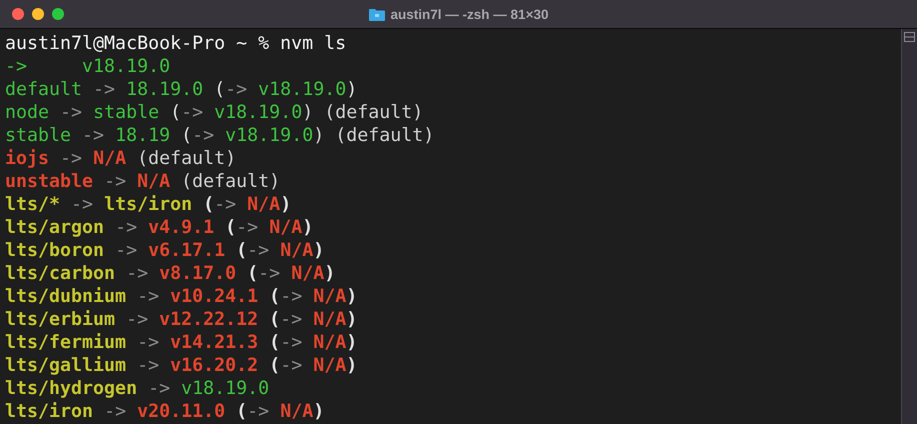 Image resolution: width=917 pixels, height=424 pixels. Describe the element at coordinates (219, 135) in the screenshot. I see `terminal-line: stable -> 18.19 (-> v18.19.0) (default)` at that location.